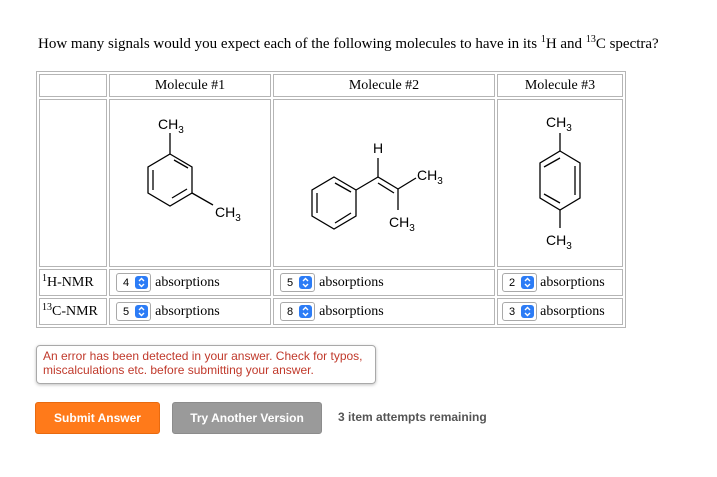  Describe the element at coordinates (126, 282) in the screenshot. I see `select-value: 4` at that location.